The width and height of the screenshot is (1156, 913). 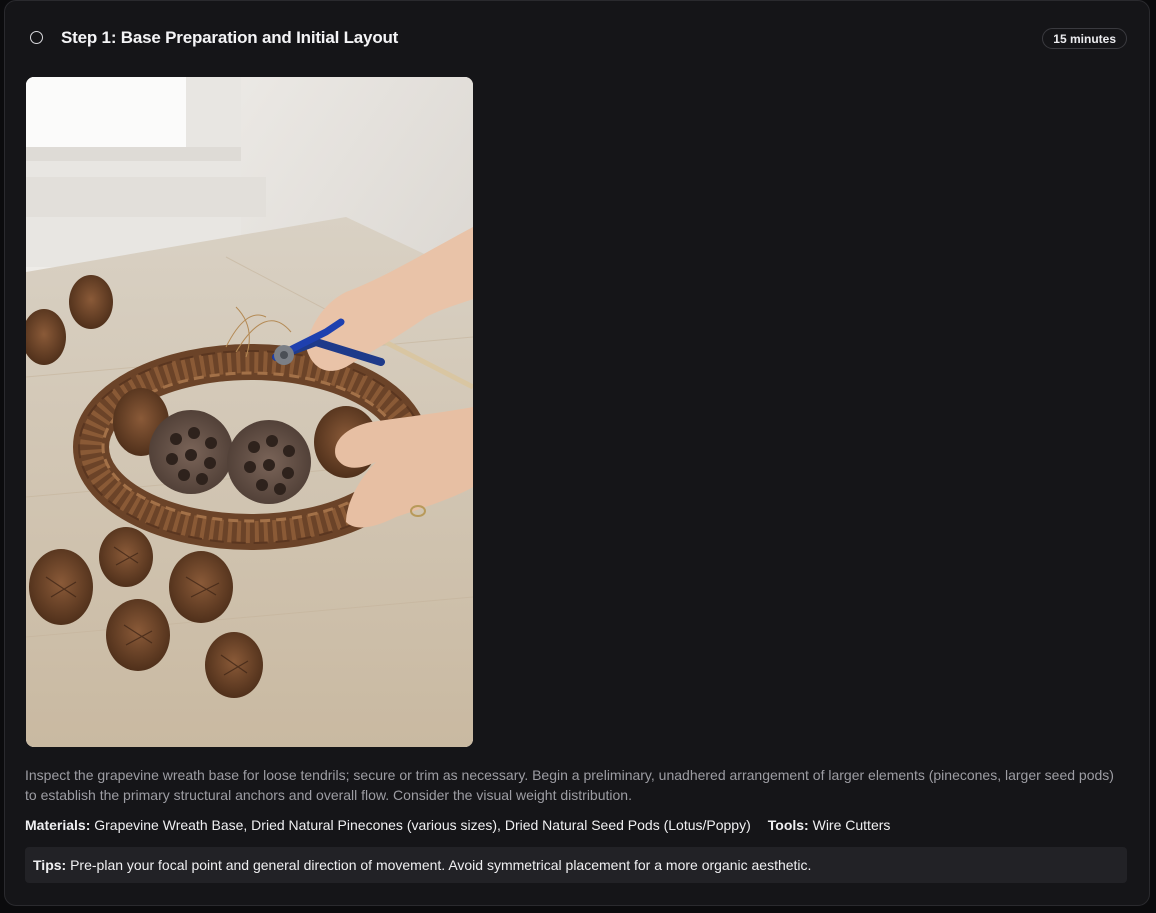 I want to click on tools-label: Tools:, so click(x=788, y=825).